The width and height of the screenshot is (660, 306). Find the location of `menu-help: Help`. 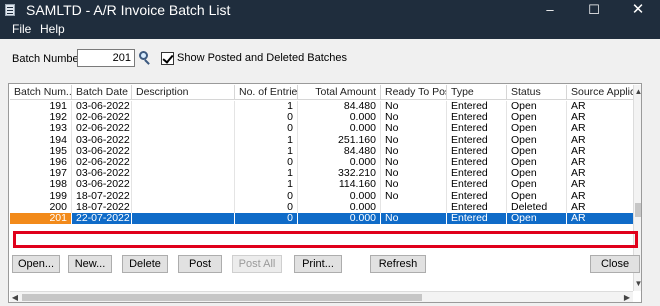

menu-help: Help is located at coordinates (52, 29).